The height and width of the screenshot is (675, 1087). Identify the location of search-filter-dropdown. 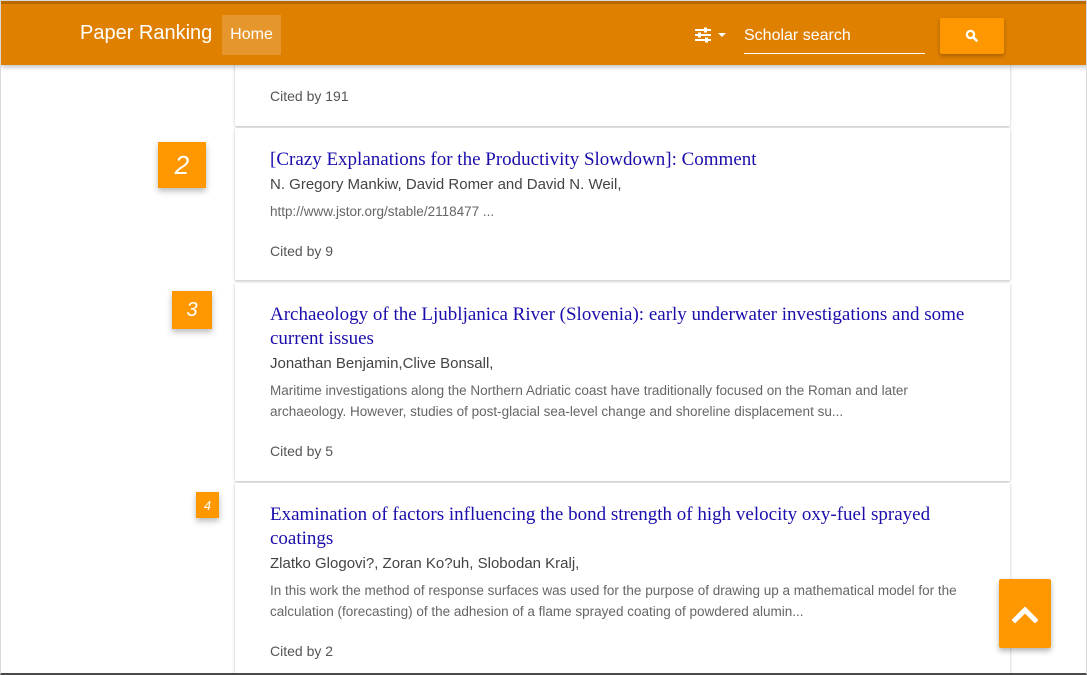
(712, 35).